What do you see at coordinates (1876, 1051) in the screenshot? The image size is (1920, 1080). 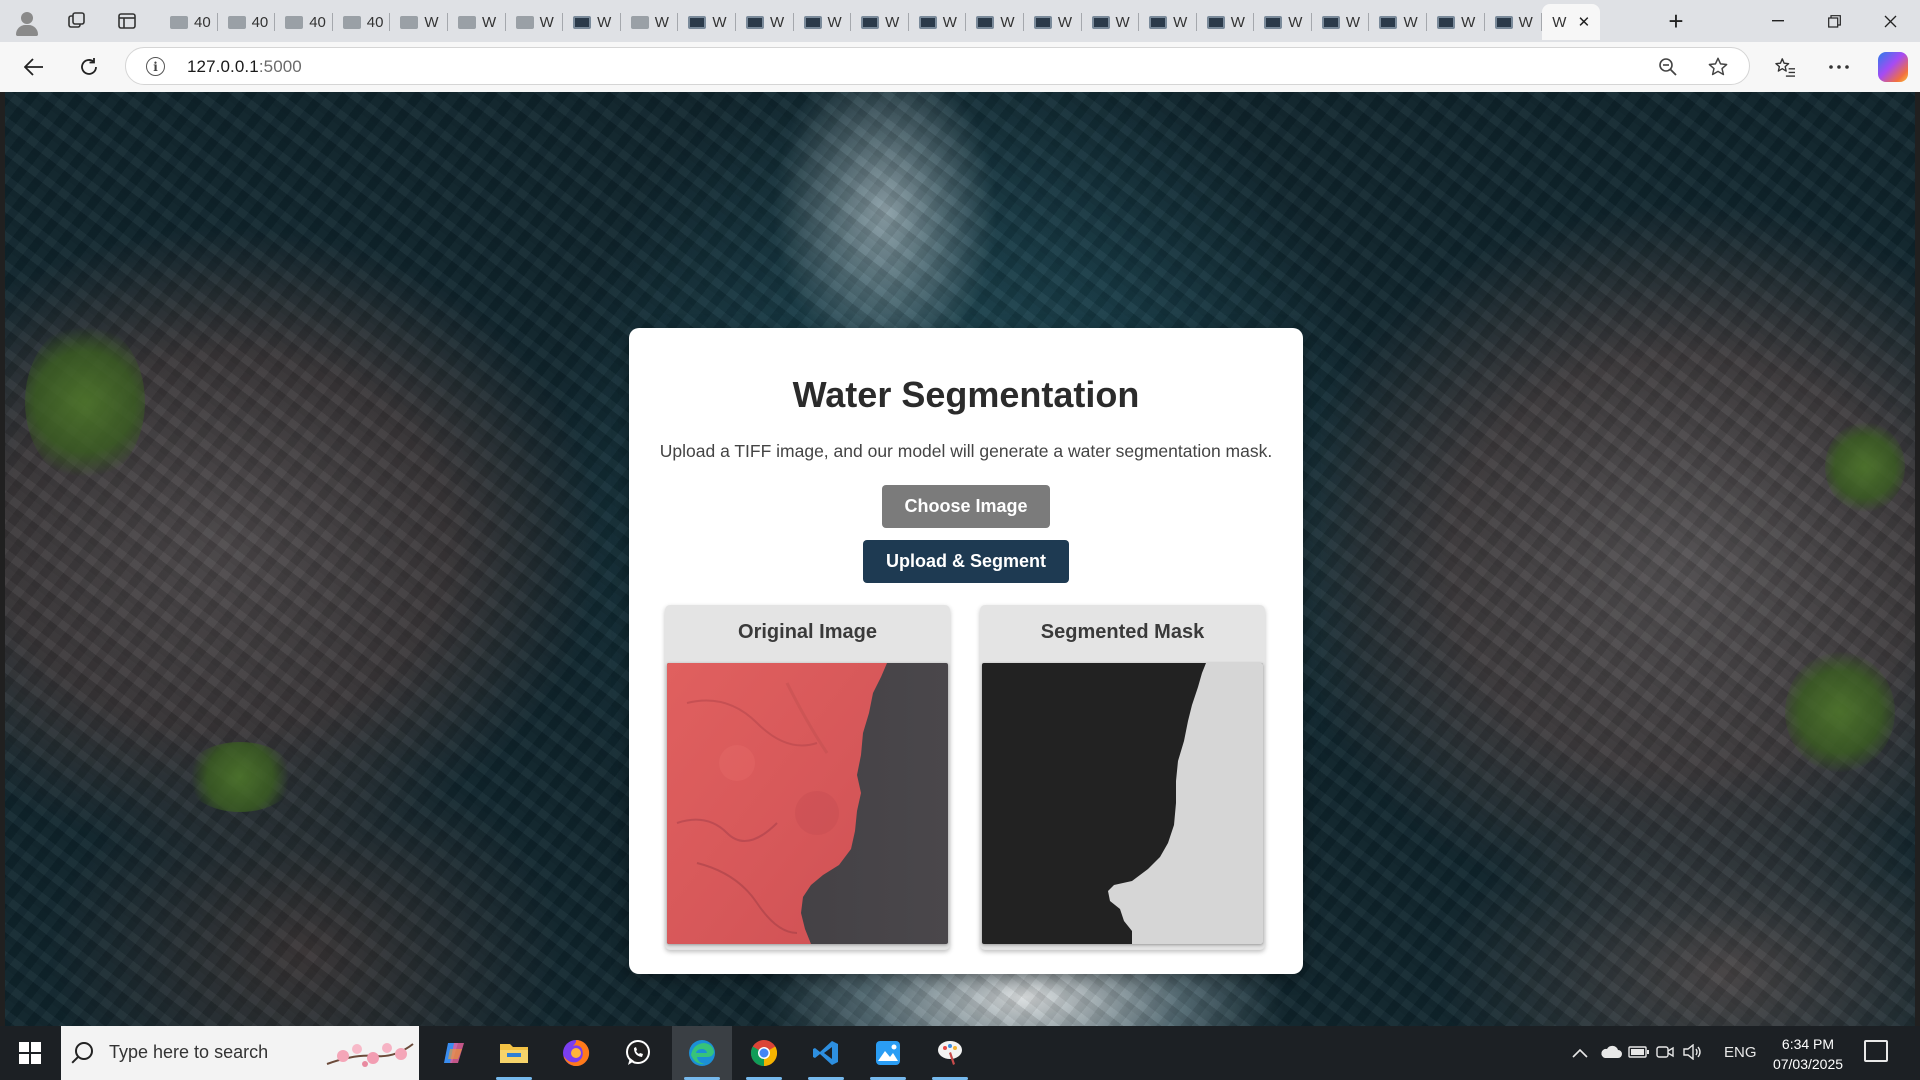 I see `notification-icon` at bounding box center [1876, 1051].